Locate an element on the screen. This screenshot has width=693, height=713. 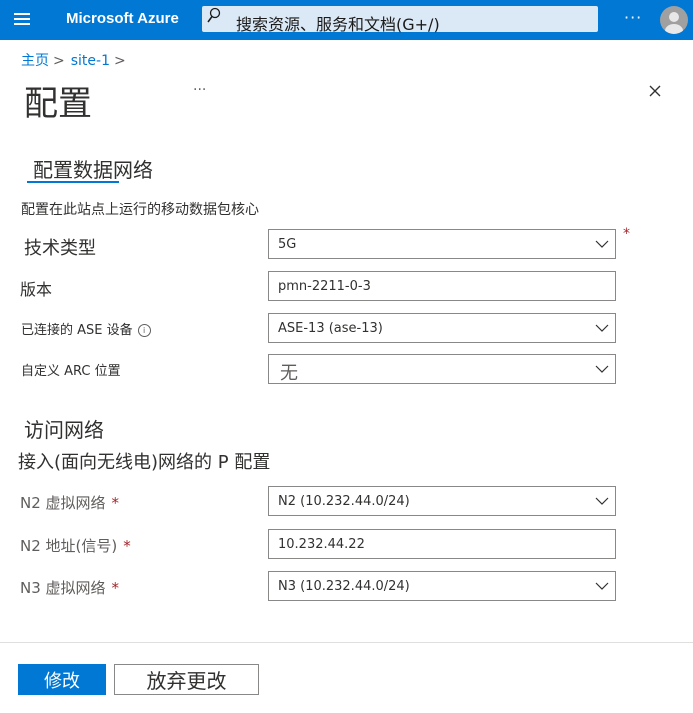
close-icon is located at coordinates (655, 91).